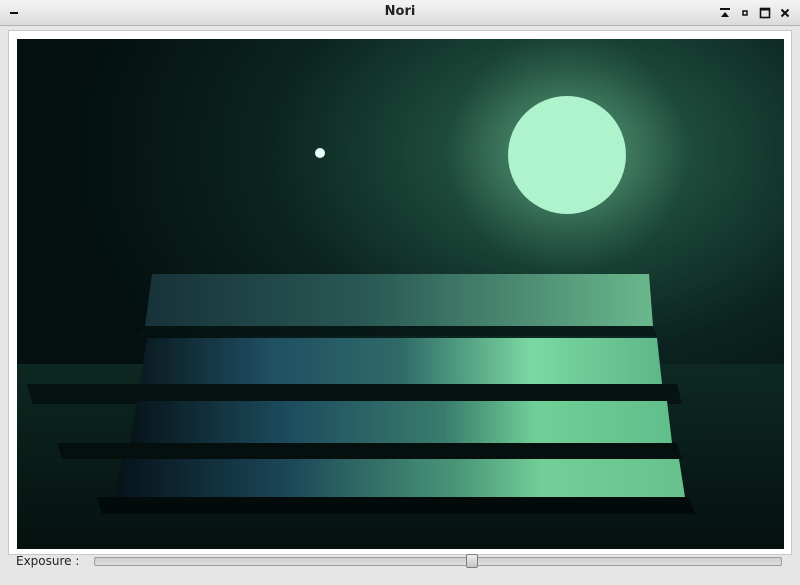 The width and height of the screenshot is (800, 585). I want to click on shade-icon, so click(725, 13).